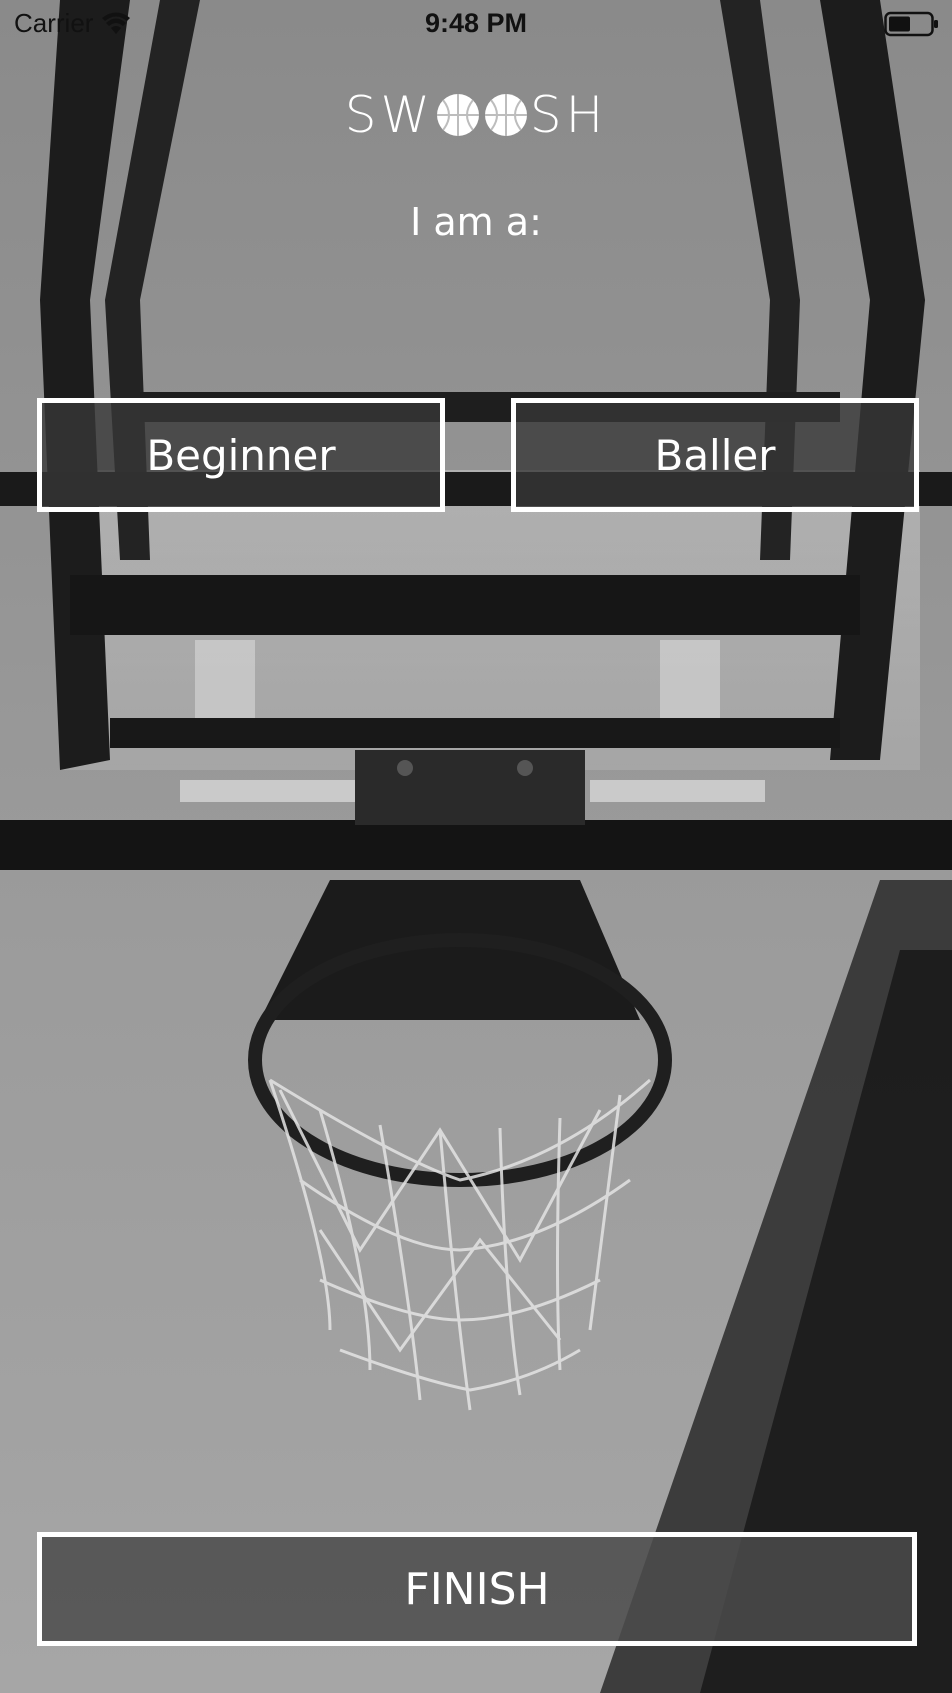  I want to click on battery-icon, so click(911, 24).